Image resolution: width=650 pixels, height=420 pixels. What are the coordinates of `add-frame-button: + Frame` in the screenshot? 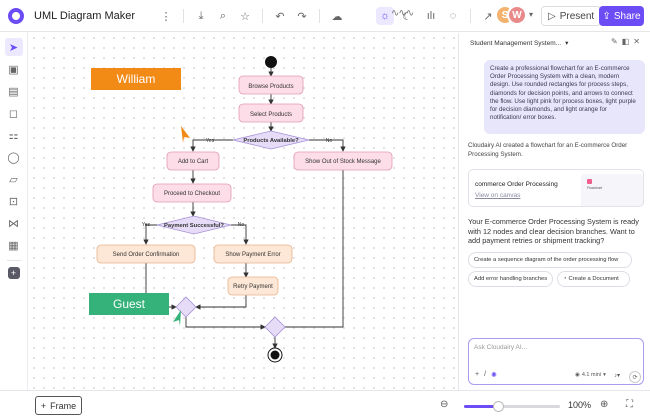 It's located at (58, 405).